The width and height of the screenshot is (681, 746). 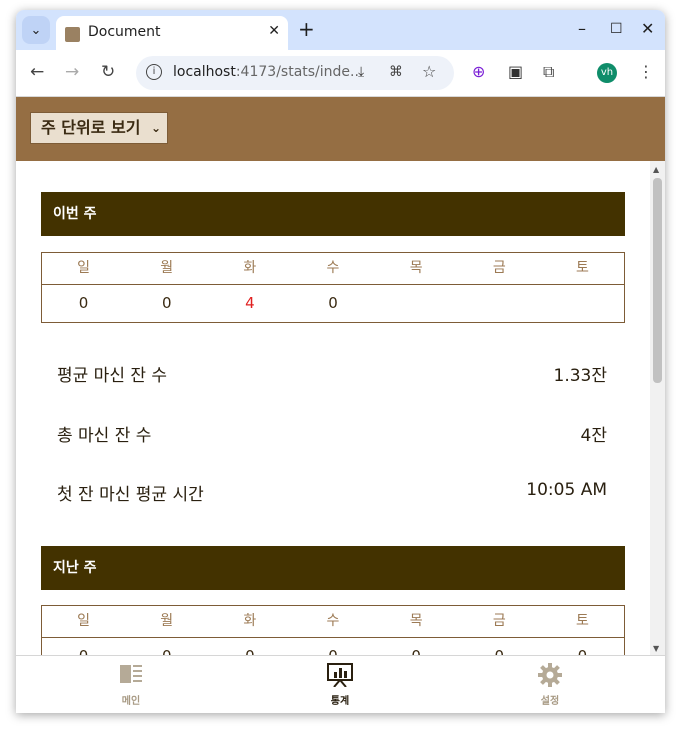 What do you see at coordinates (582, 29) in the screenshot?
I see `minimize-icon: –` at bounding box center [582, 29].